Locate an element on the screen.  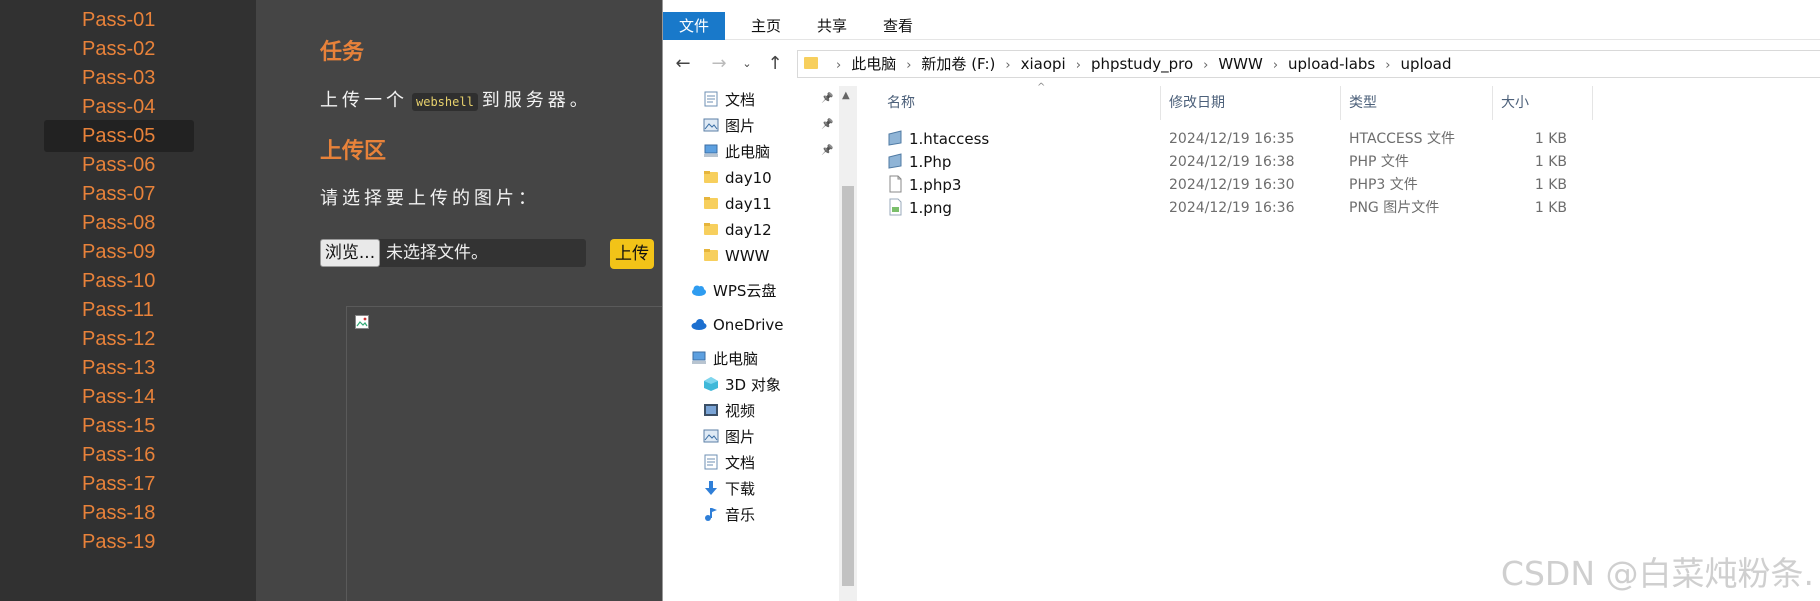
navigation-scrollbar: ▲ is located at coordinates (848, 343).